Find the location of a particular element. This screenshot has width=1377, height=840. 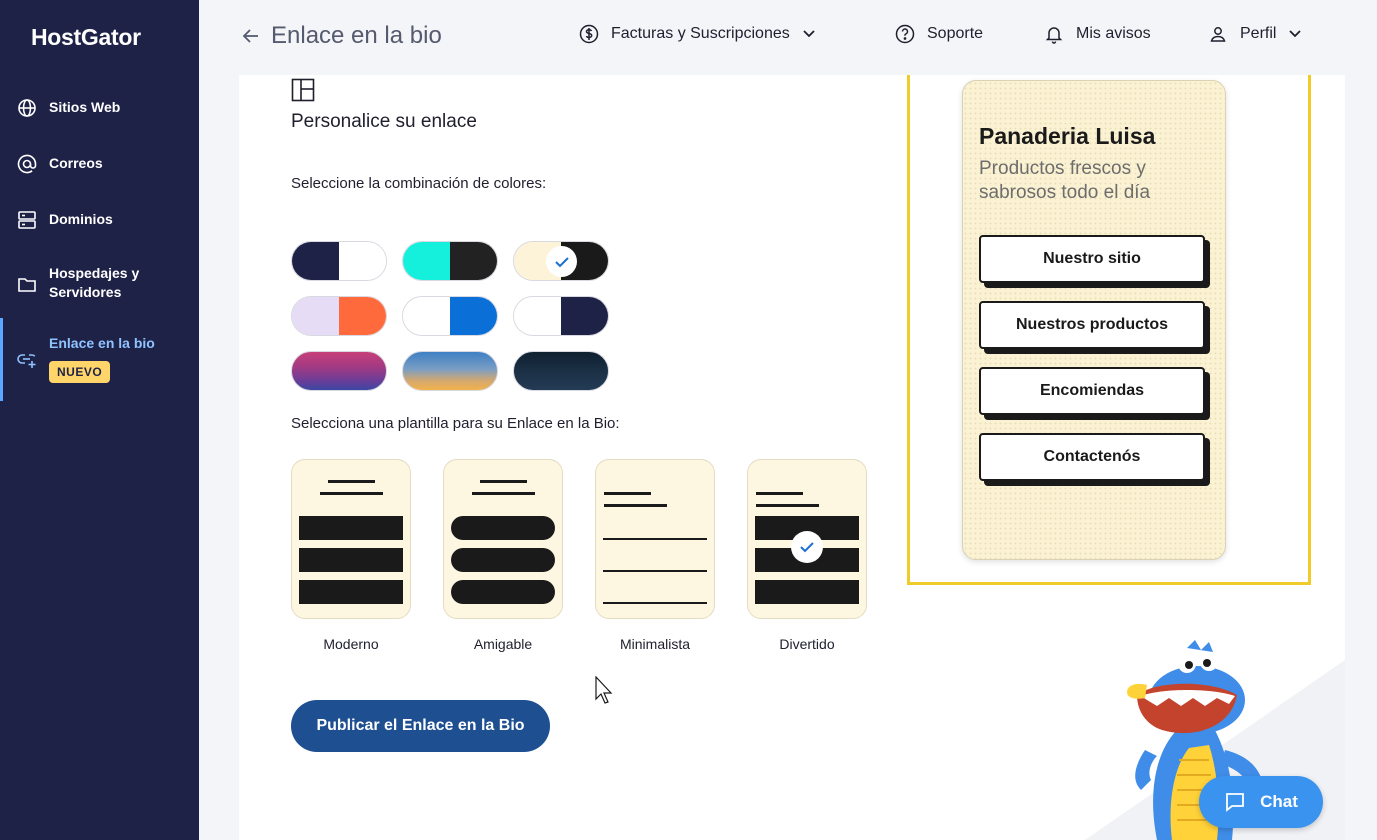

template-name: Amigable is located at coordinates (503, 644).